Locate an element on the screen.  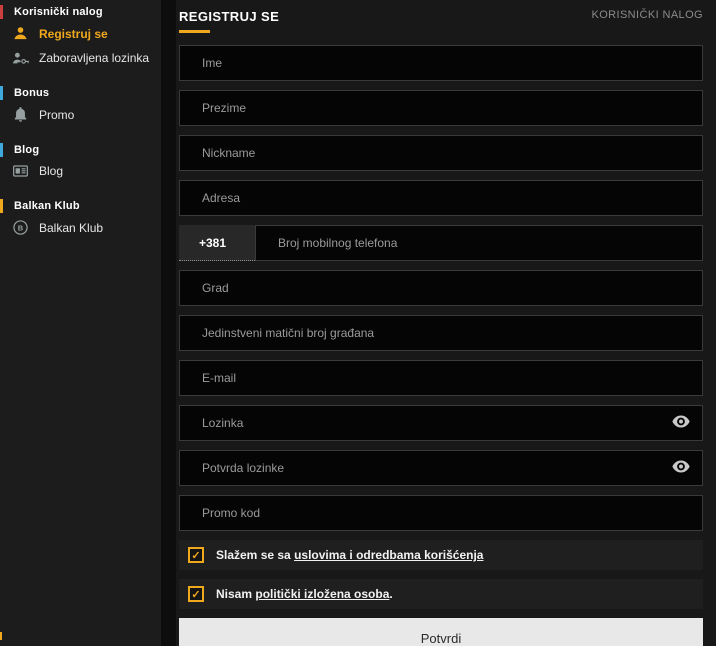
field-prezime is located at coordinates (441, 108).